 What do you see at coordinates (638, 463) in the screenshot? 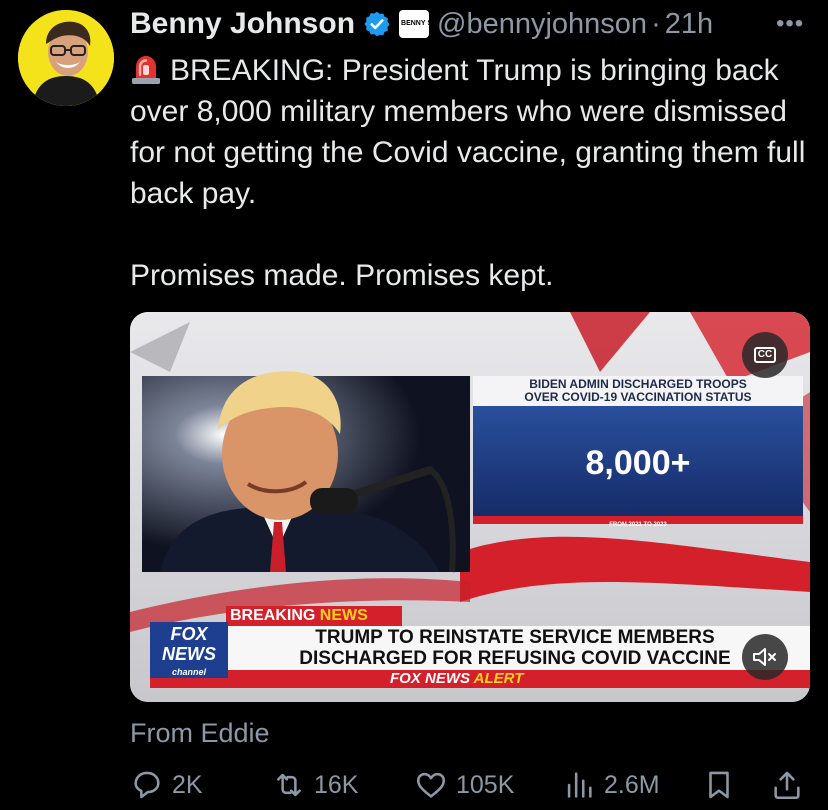
I see `graphic-value: 8,000+` at bounding box center [638, 463].